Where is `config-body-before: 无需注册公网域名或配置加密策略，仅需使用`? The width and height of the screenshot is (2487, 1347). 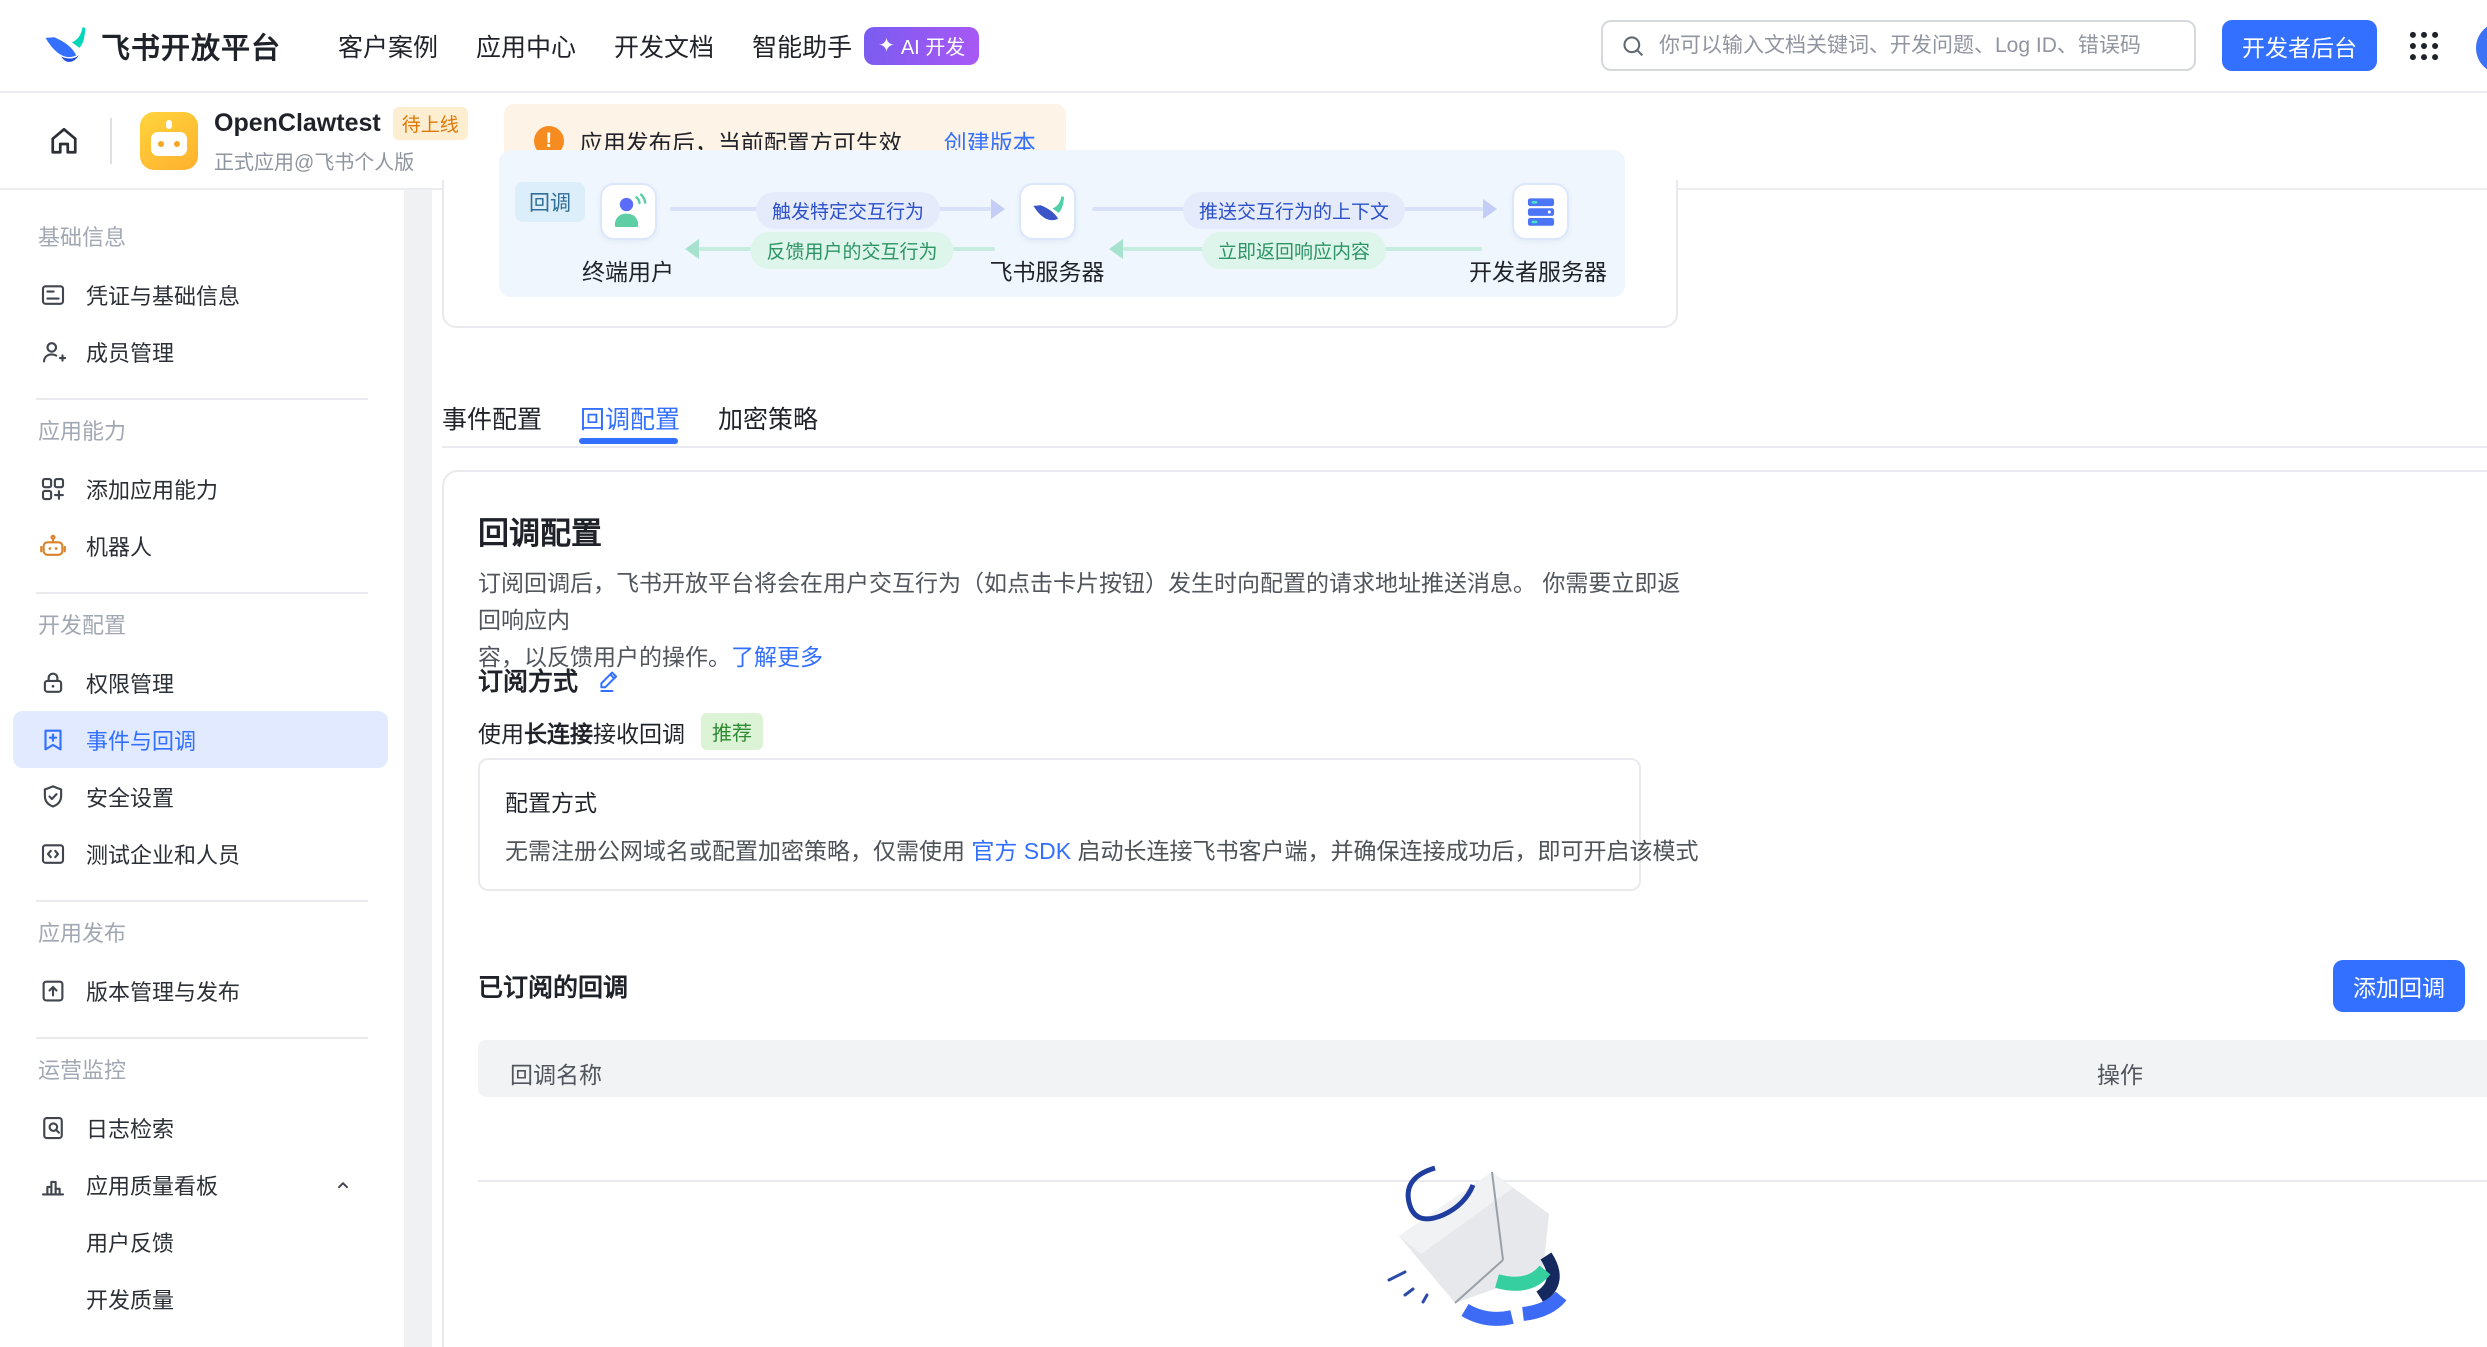 config-body-before: 无需注册公网域名或配置加密策略，仅需使用 is located at coordinates (738, 851).